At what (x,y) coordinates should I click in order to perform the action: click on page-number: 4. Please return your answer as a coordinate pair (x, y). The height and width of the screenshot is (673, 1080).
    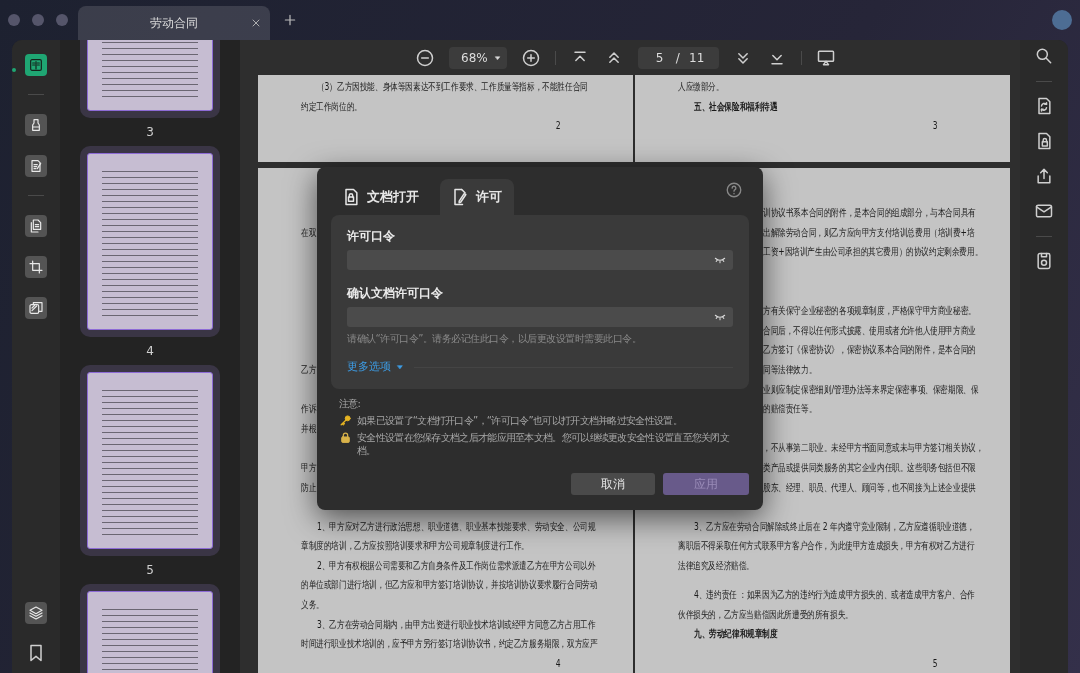
    Looking at the image, I should click on (558, 663).